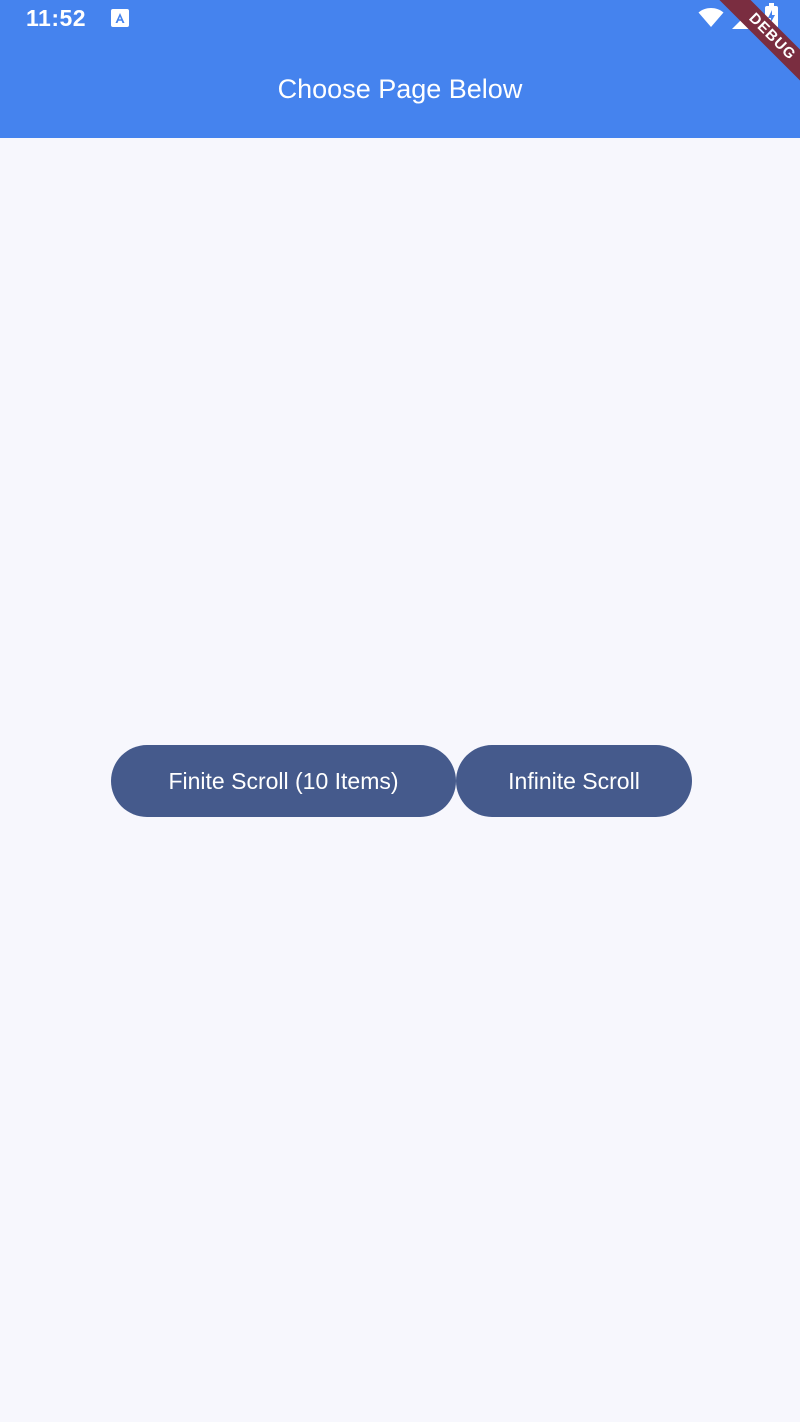 This screenshot has height=1422, width=800. I want to click on button-row: Finite Scroll (10 Items) Infinite Scroll, so click(401, 781).